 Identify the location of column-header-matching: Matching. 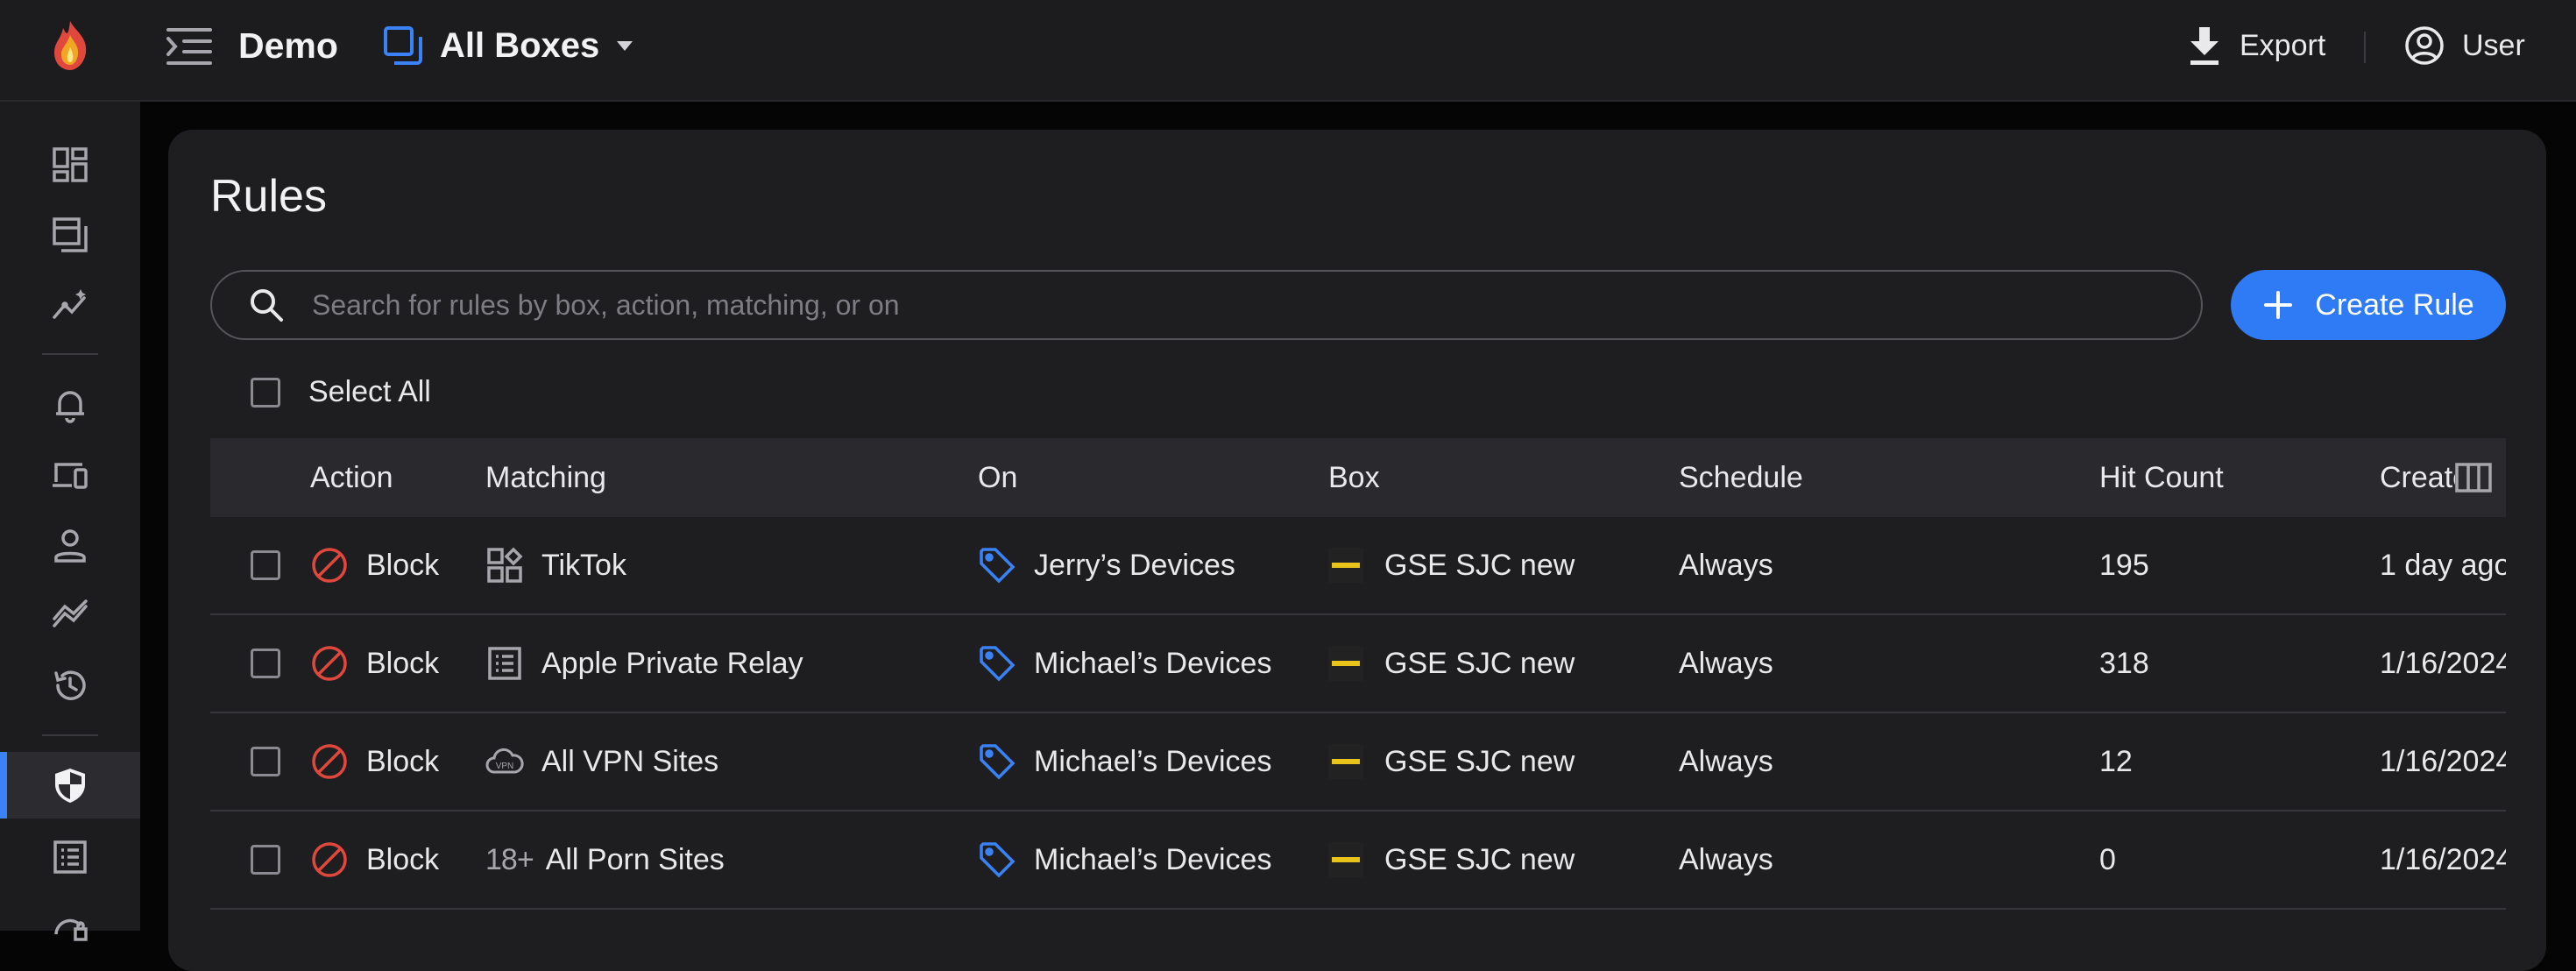
(545, 477).